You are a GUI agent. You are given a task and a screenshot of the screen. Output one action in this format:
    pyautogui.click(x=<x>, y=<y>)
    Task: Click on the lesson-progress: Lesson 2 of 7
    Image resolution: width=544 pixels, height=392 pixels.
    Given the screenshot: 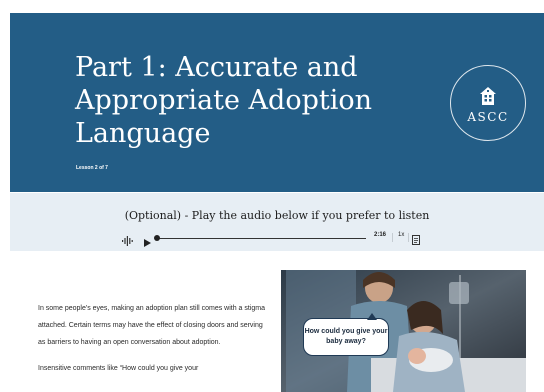 What is the action you would take?
    pyautogui.click(x=92, y=168)
    